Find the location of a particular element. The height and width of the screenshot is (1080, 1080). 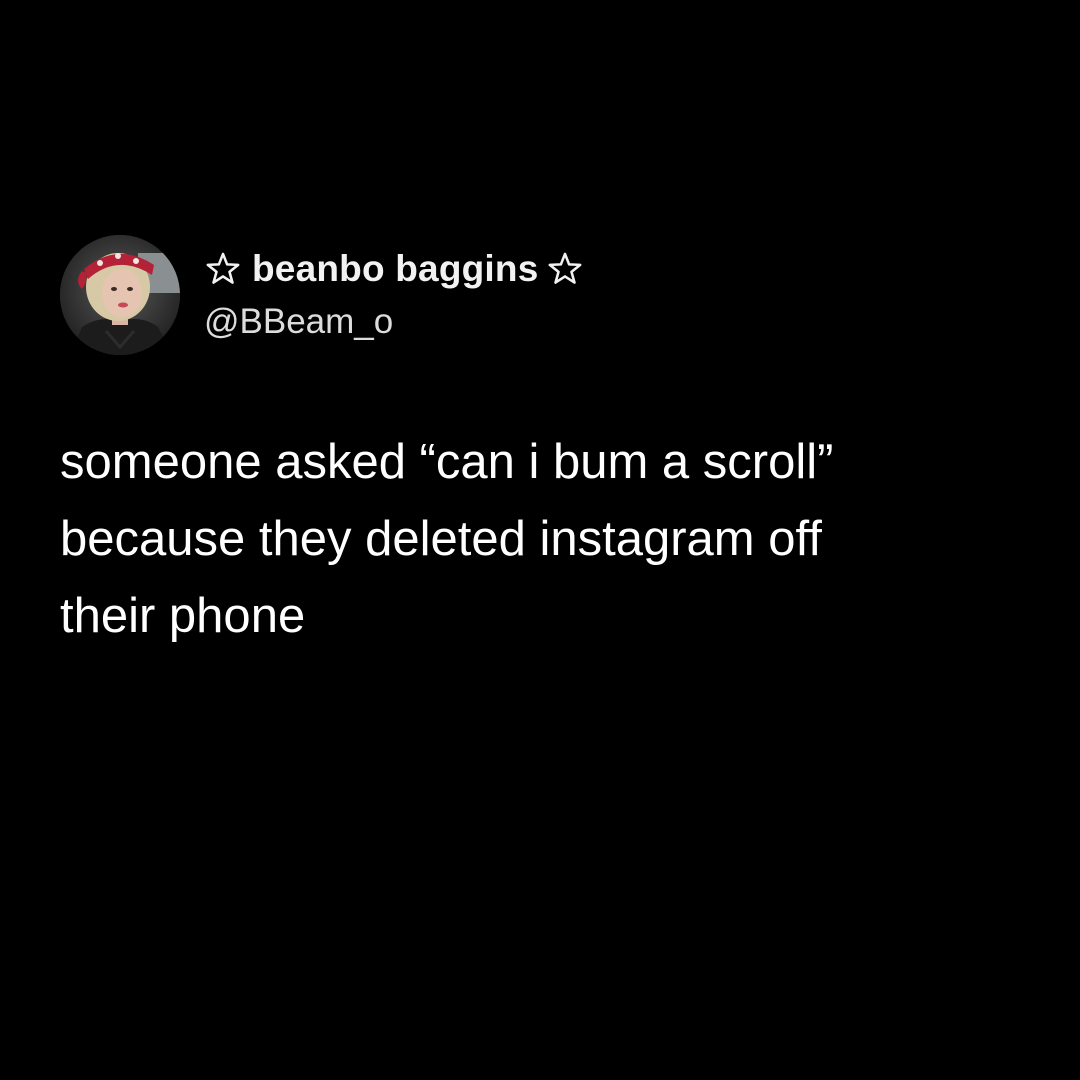

avatar-photo-image is located at coordinates (120, 295).